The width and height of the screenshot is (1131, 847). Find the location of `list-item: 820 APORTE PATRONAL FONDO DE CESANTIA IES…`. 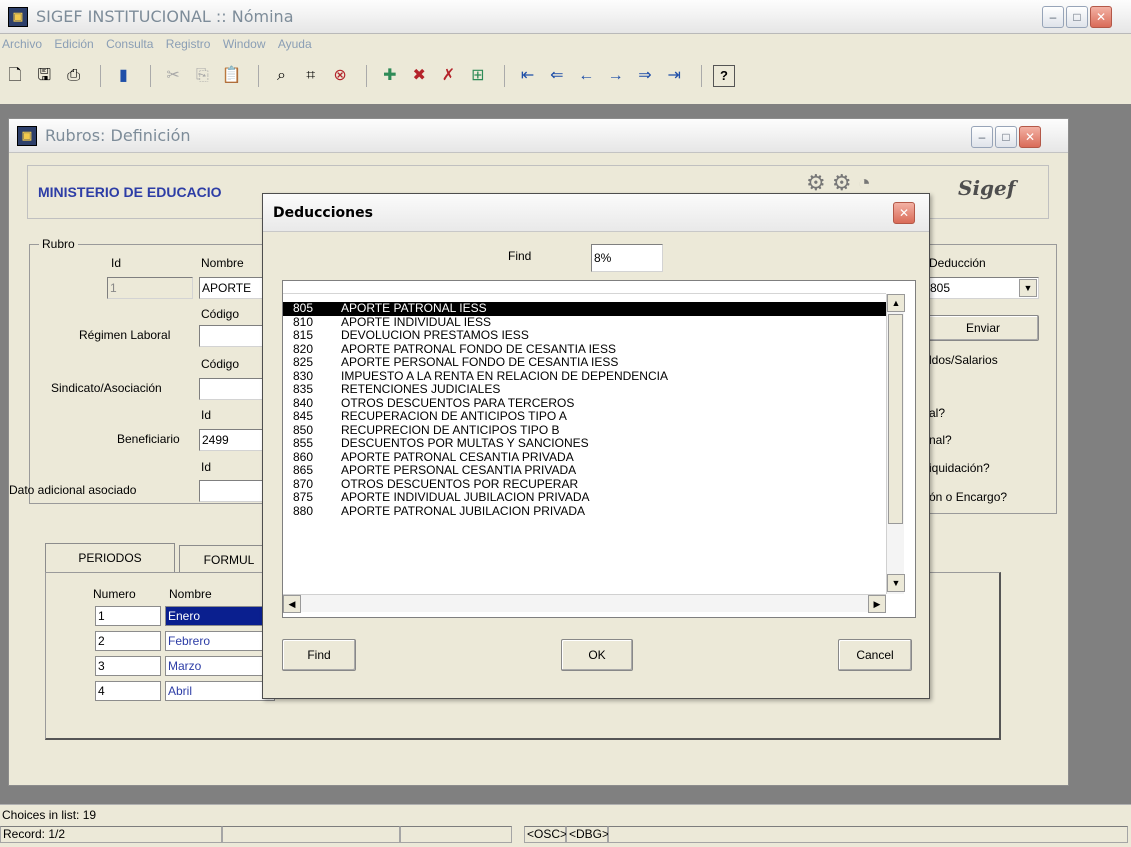

list-item: 820 APORTE PATRONAL FONDO DE CESANTIA IES… is located at coordinates (584, 349).